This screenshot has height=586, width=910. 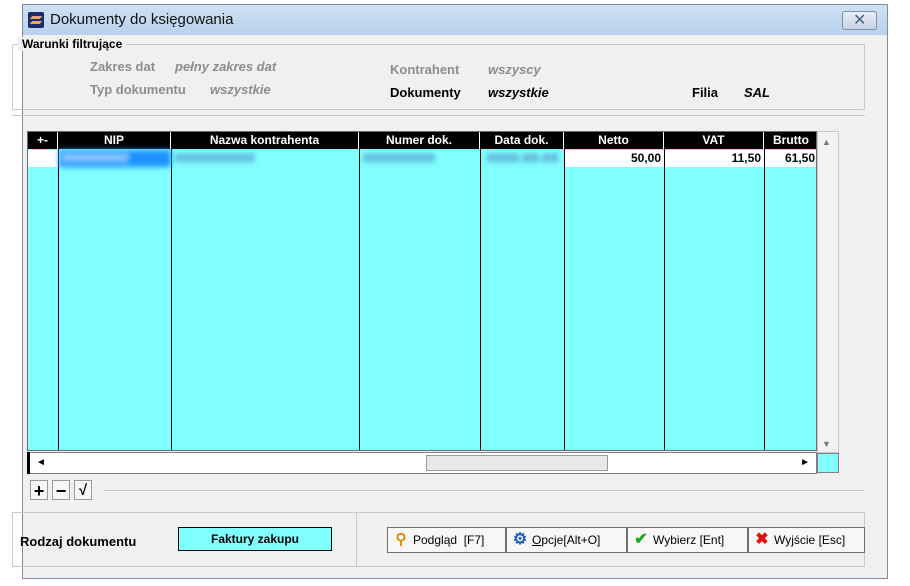 I want to click on dokumenty-value: wszystkie, so click(x=518, y=92).